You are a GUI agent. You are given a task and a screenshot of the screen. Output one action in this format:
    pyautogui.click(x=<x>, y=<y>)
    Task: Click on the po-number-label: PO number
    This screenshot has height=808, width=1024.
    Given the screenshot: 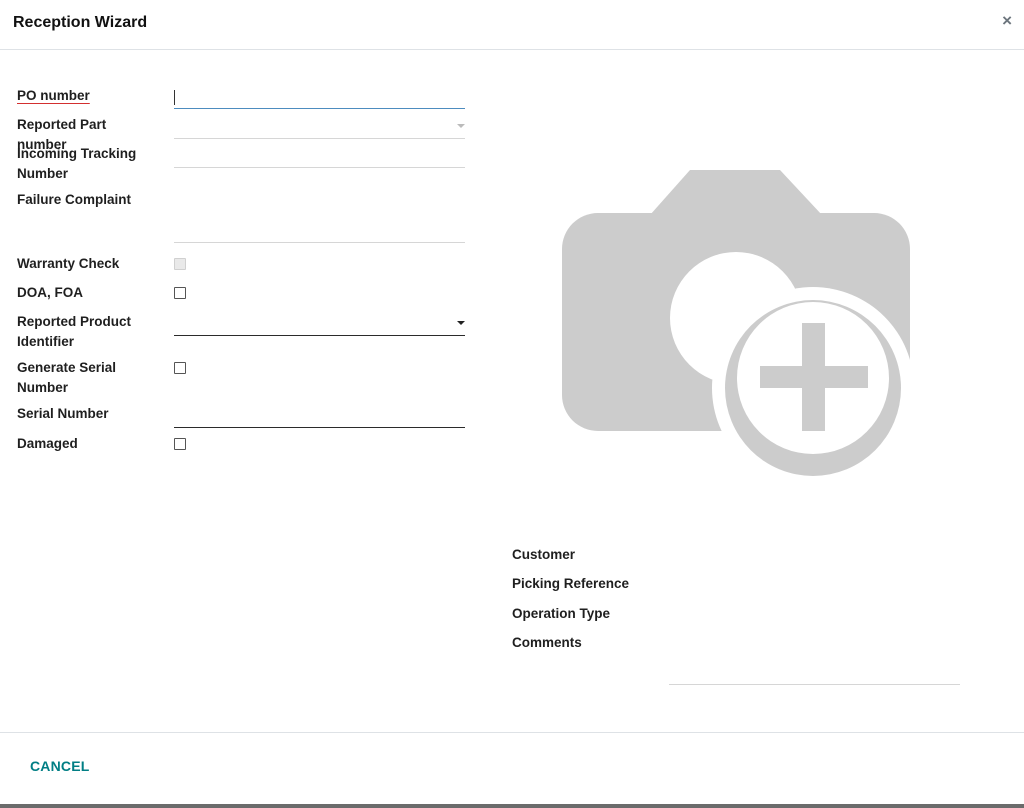 What is the action you would take?
    pyautogui.click(x=53, y=95)
    